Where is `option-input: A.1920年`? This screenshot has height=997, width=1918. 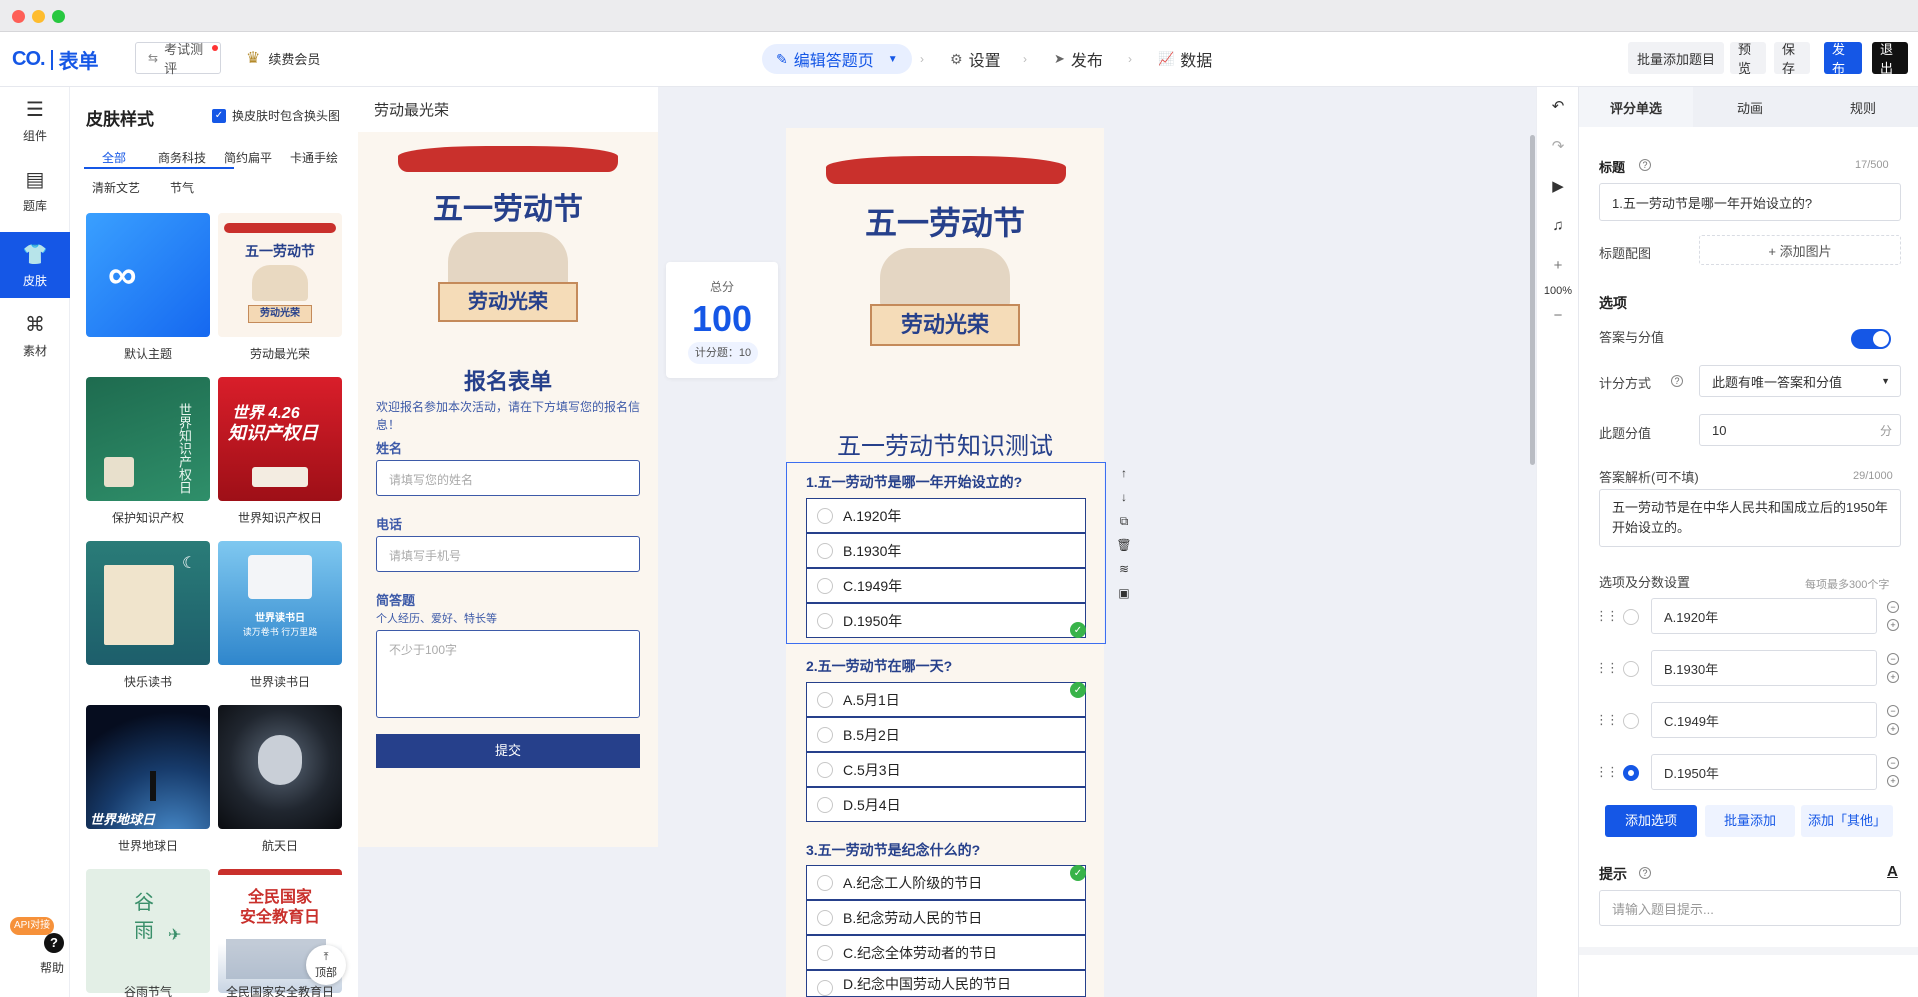
option-input: A.1920年 is located at coordinates (1764, 616).